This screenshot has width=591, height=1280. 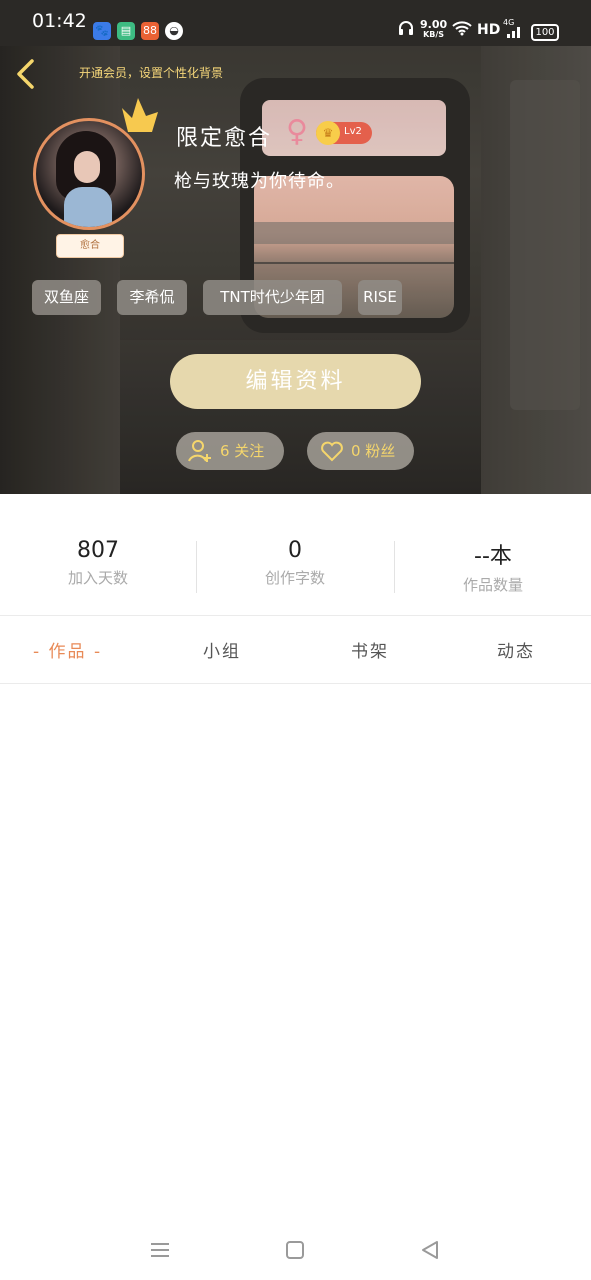 What do you see at coordinates (294, 578) in the screenshot?
I see `stat-label: 创作字数` at bounding box center [294, 578].